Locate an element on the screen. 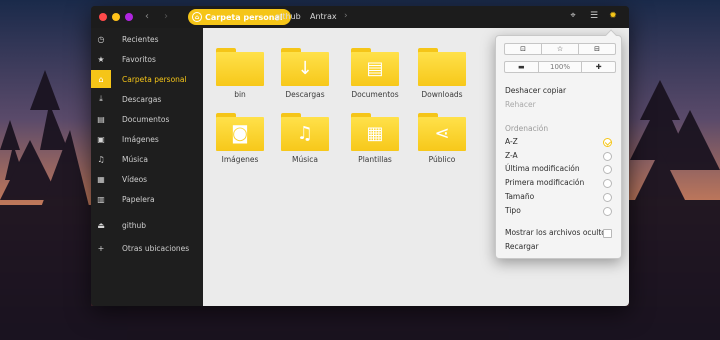  sidebar-item-label: Documentos is located at coordinates (146, 119).